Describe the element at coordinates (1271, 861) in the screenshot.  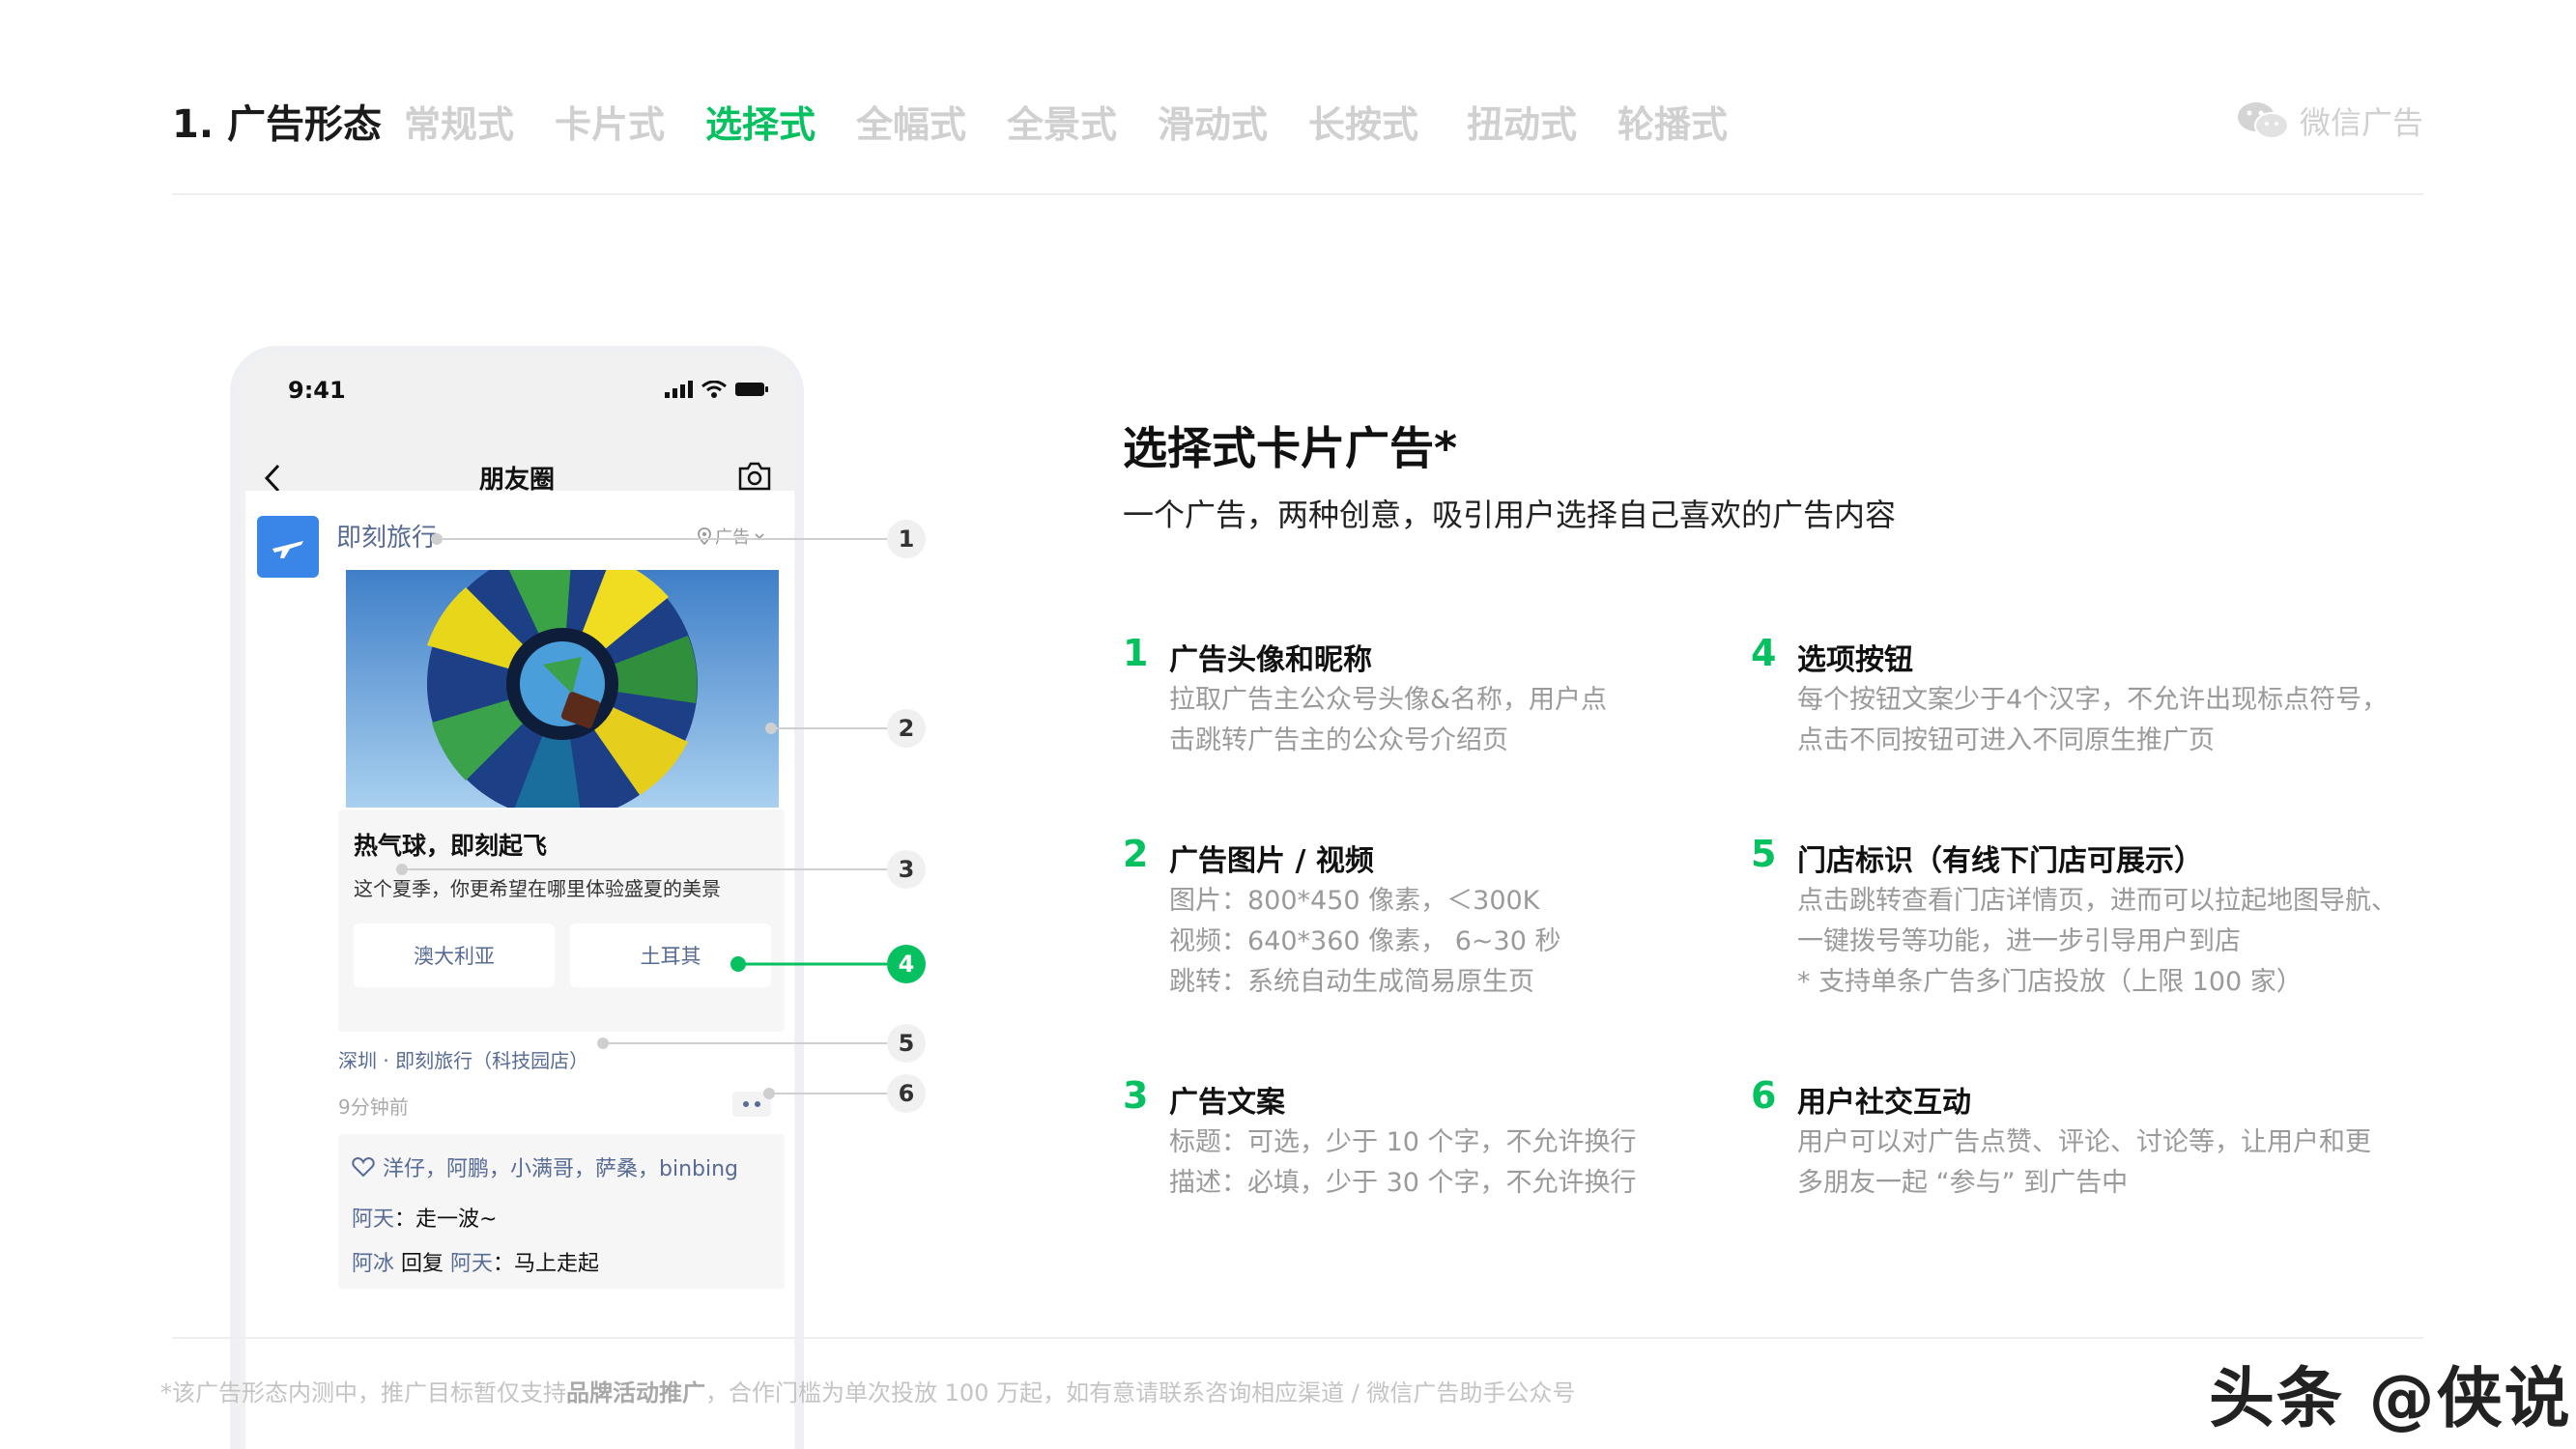
I see `feature-title: 广告图片 / 视频` at that location.